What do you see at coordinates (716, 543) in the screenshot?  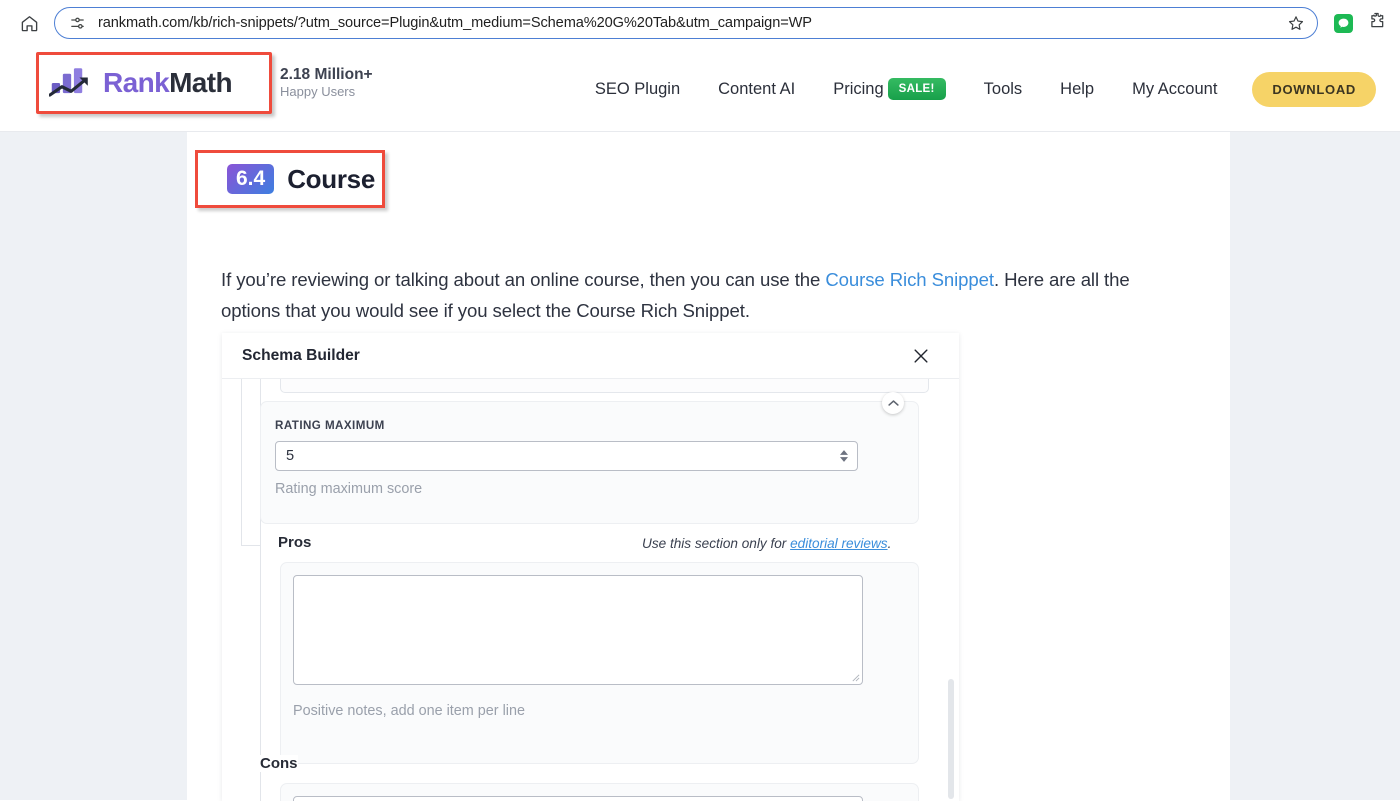 I see `pros-note-prefix: Use this section only for` at bounding box center [716, 543].